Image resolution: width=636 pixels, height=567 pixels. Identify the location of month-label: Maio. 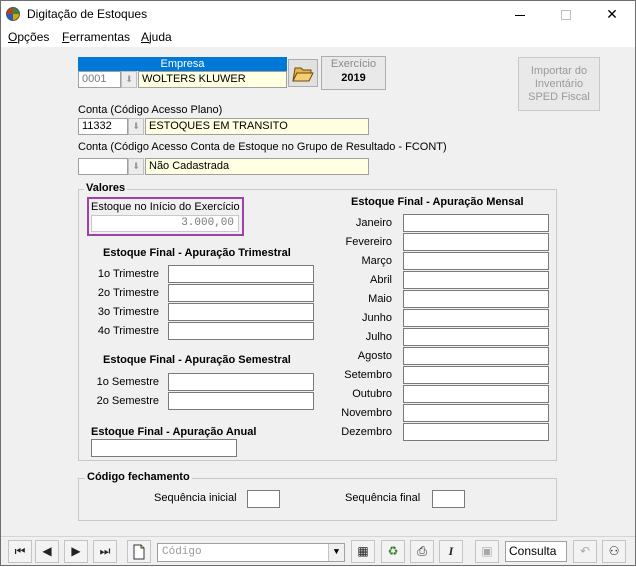
(380, 299).